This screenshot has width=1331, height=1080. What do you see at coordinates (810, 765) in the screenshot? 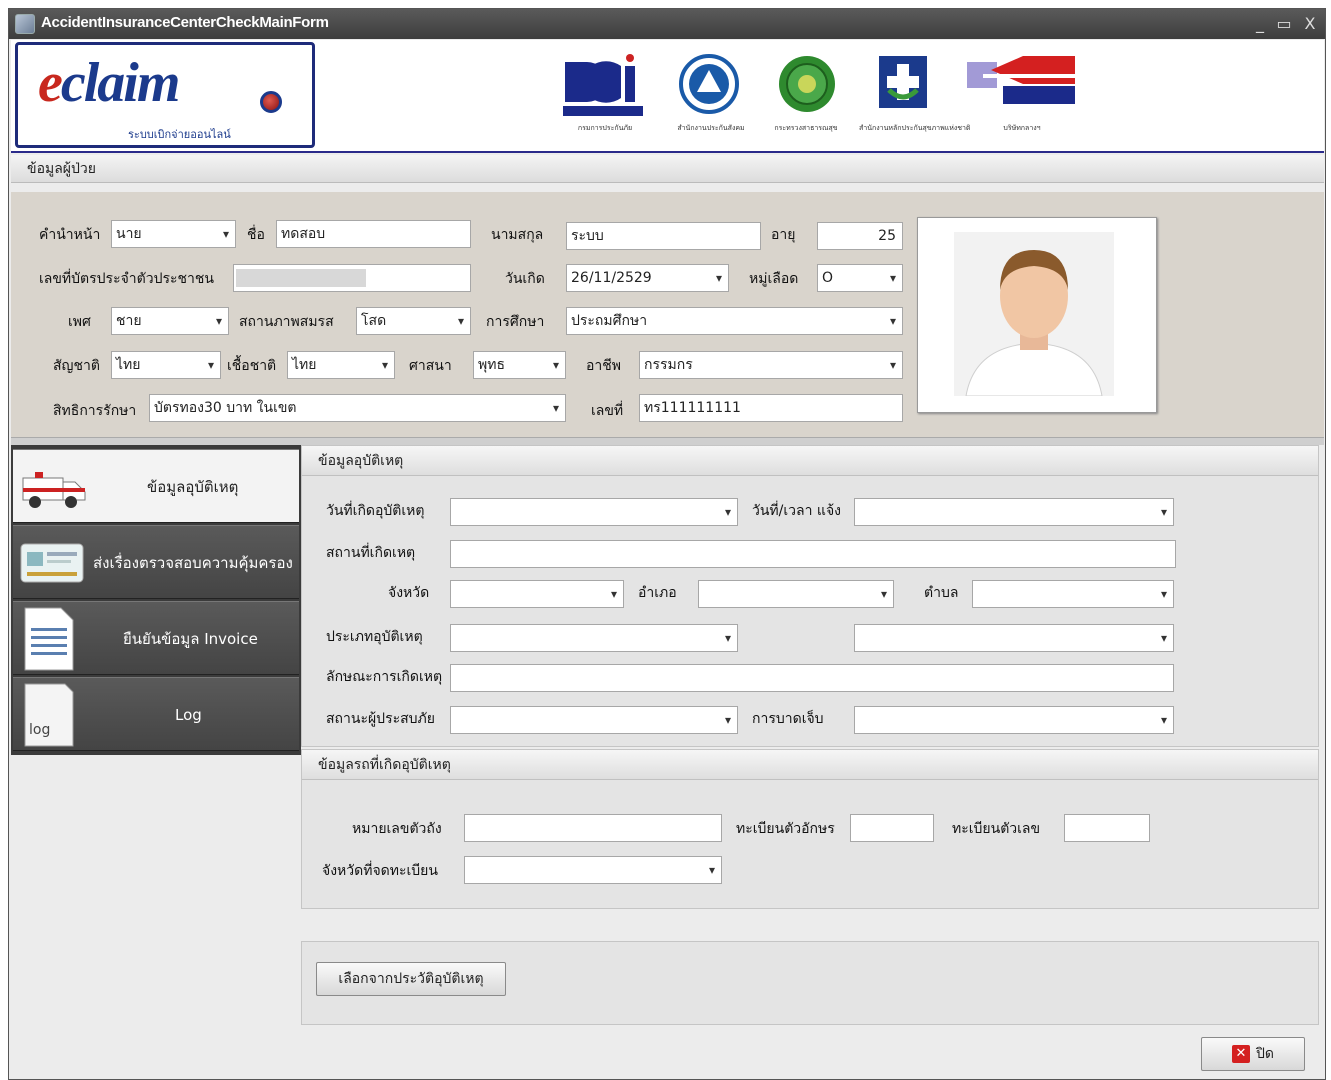
I see `vehicle-section-header: ข้อมูลรถที่เกิดอุบัติเหตุ` at bounding box center [810, 765].